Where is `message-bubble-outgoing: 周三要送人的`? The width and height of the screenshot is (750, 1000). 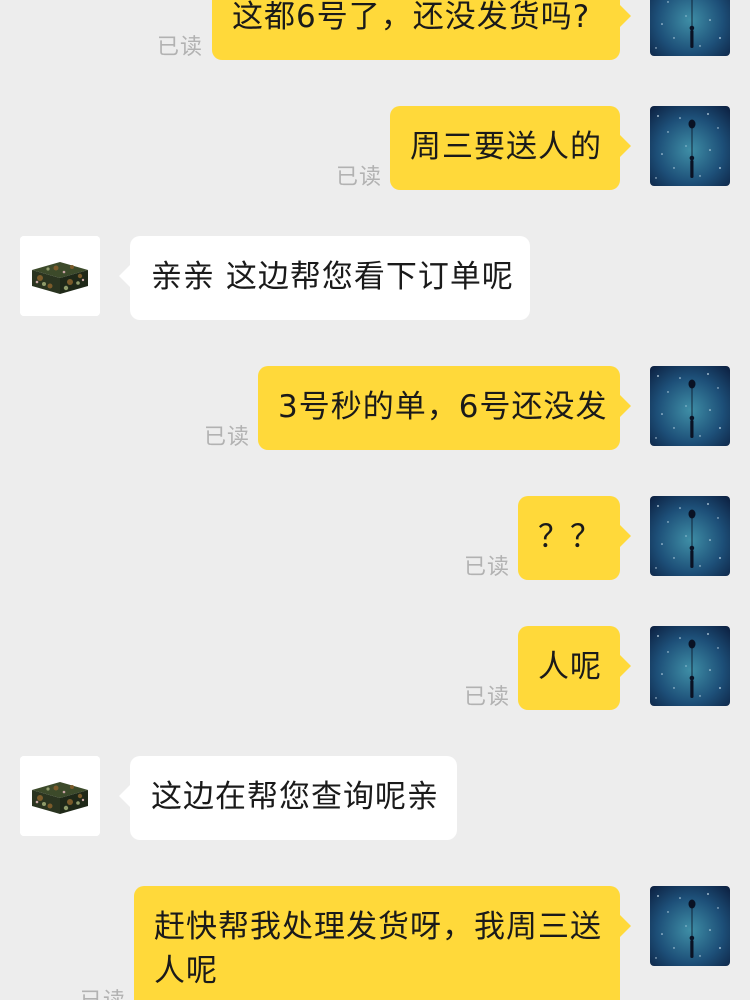 message-bubble-outgoing: 周三要送人的 is located at coordinates (510, 148).